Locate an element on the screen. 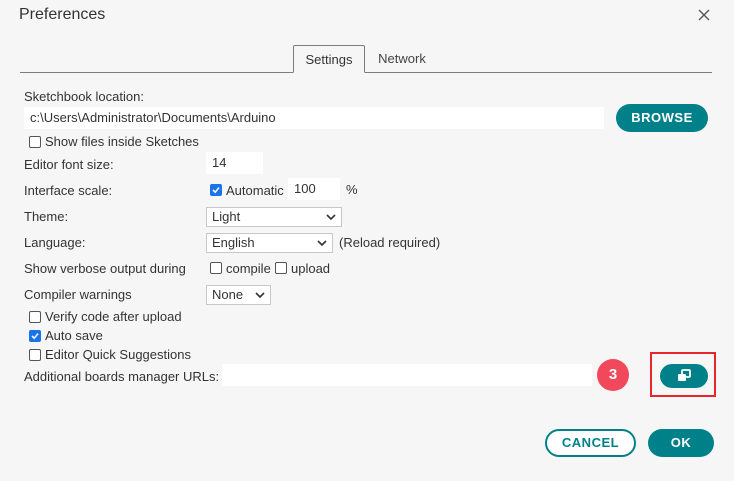  quick-suggestions-checkbox is located at coordinates (35, 355).